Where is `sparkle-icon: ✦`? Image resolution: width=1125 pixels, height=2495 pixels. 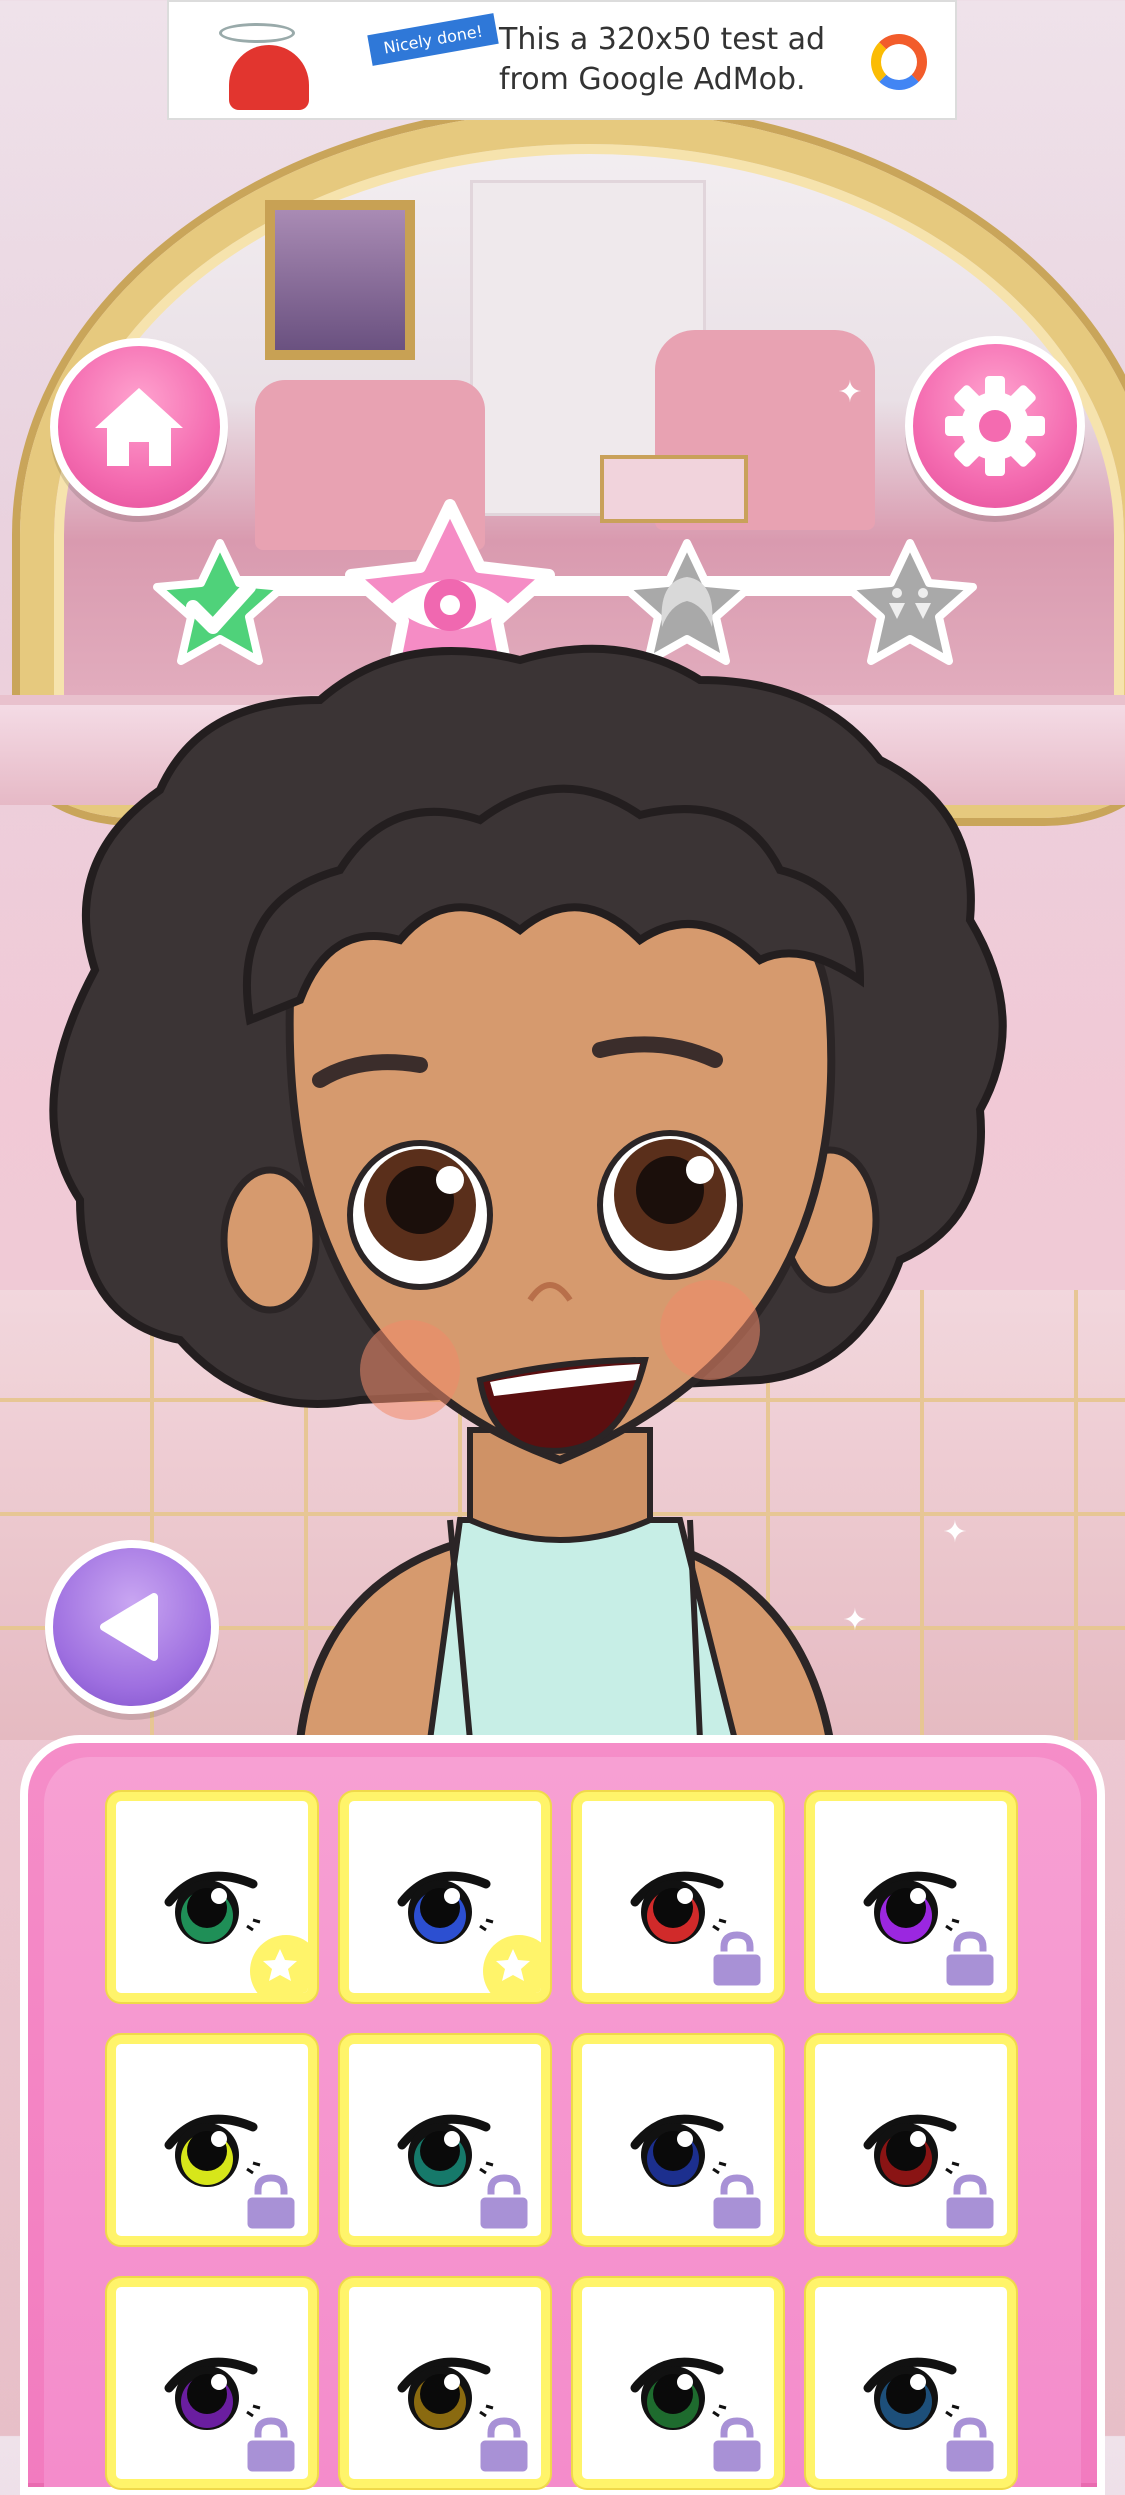 sparkle-icon: ✦ is located at coordinates (850, 392).